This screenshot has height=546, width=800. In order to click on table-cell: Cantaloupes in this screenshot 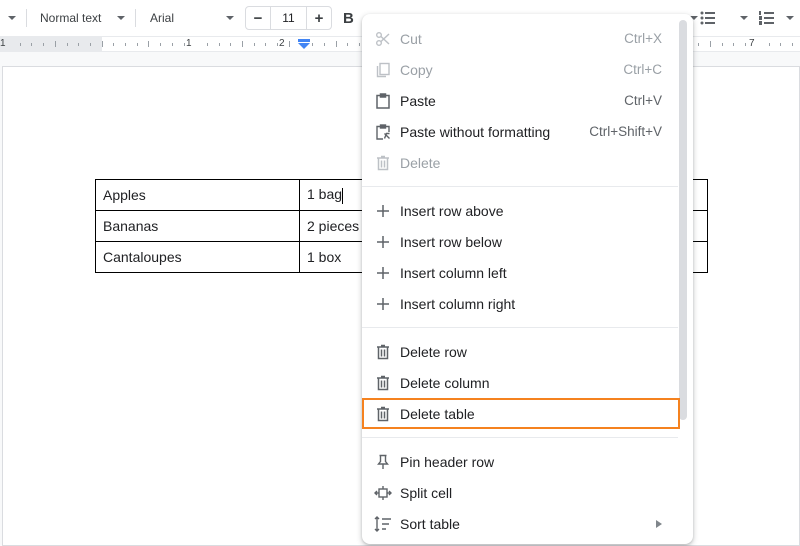, I will do `click(197, 257)`.